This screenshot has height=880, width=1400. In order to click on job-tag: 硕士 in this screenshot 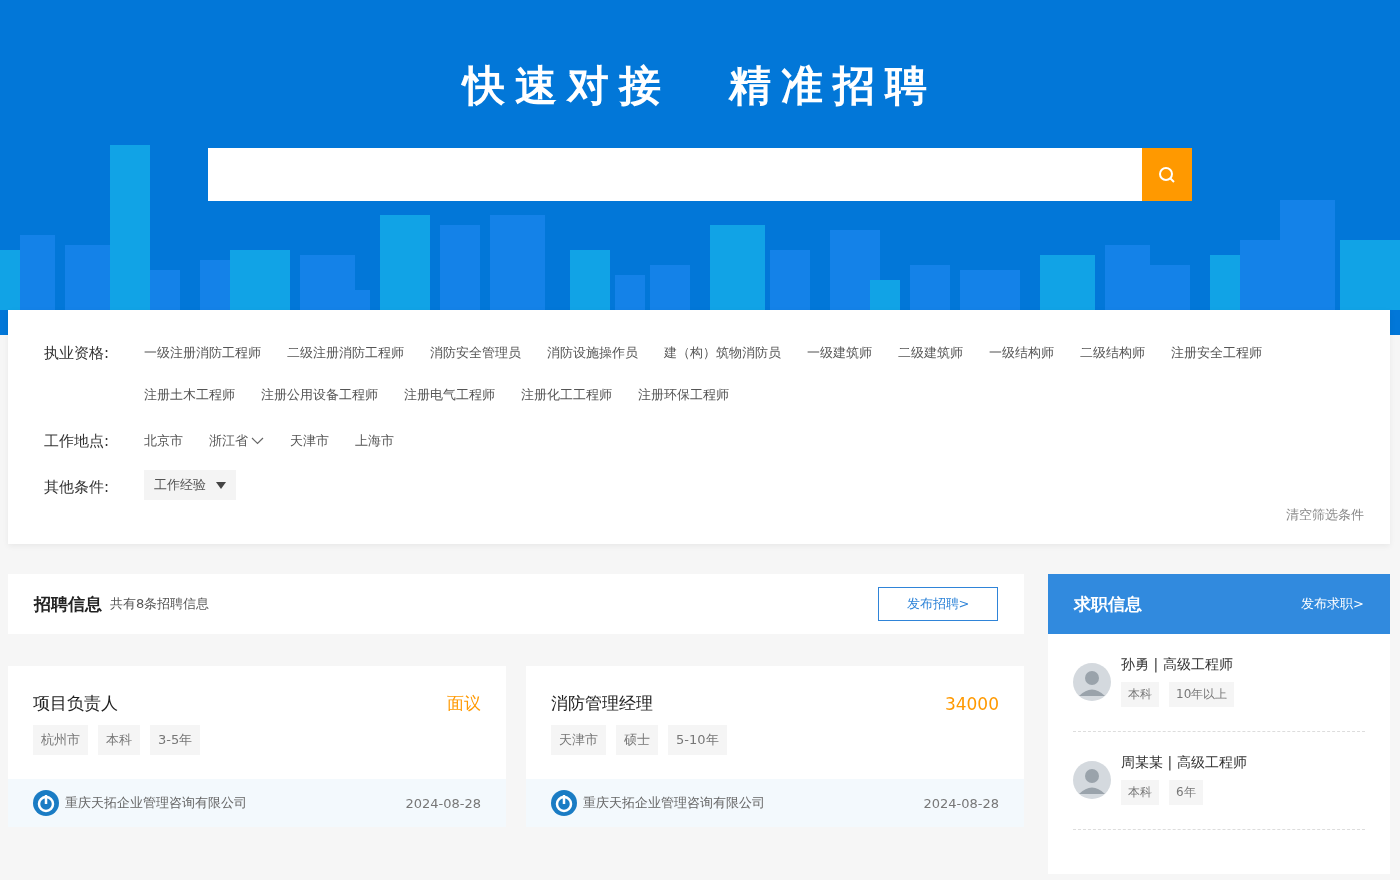, I will do `click(637, 740)`.